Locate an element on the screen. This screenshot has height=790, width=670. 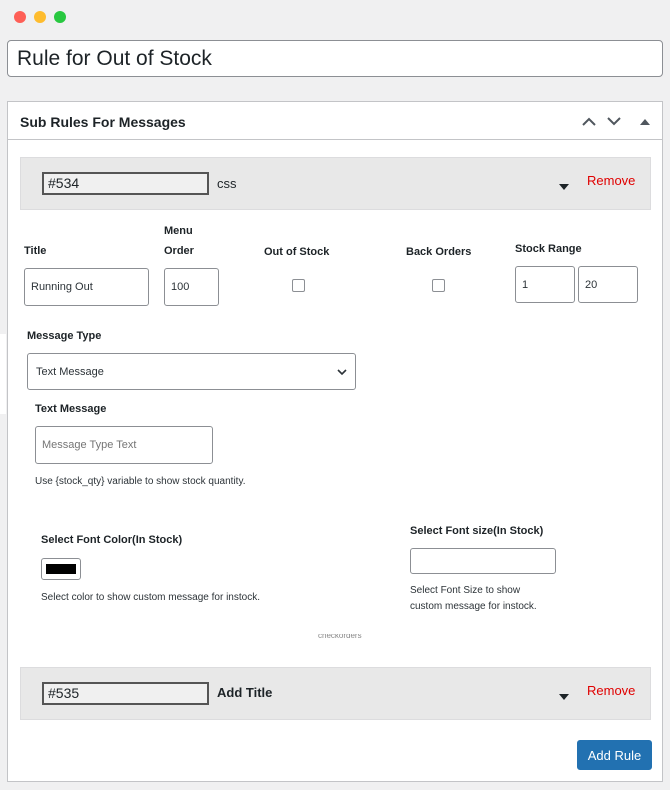
menu-order-label-line-2: Order is located at coordinates (179, 251).